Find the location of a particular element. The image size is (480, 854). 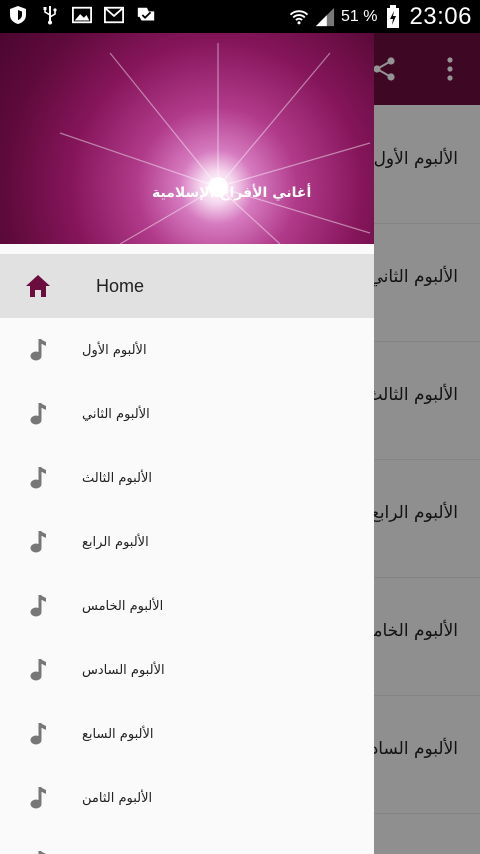

wifi-icon is located at coordinates (299, 17).